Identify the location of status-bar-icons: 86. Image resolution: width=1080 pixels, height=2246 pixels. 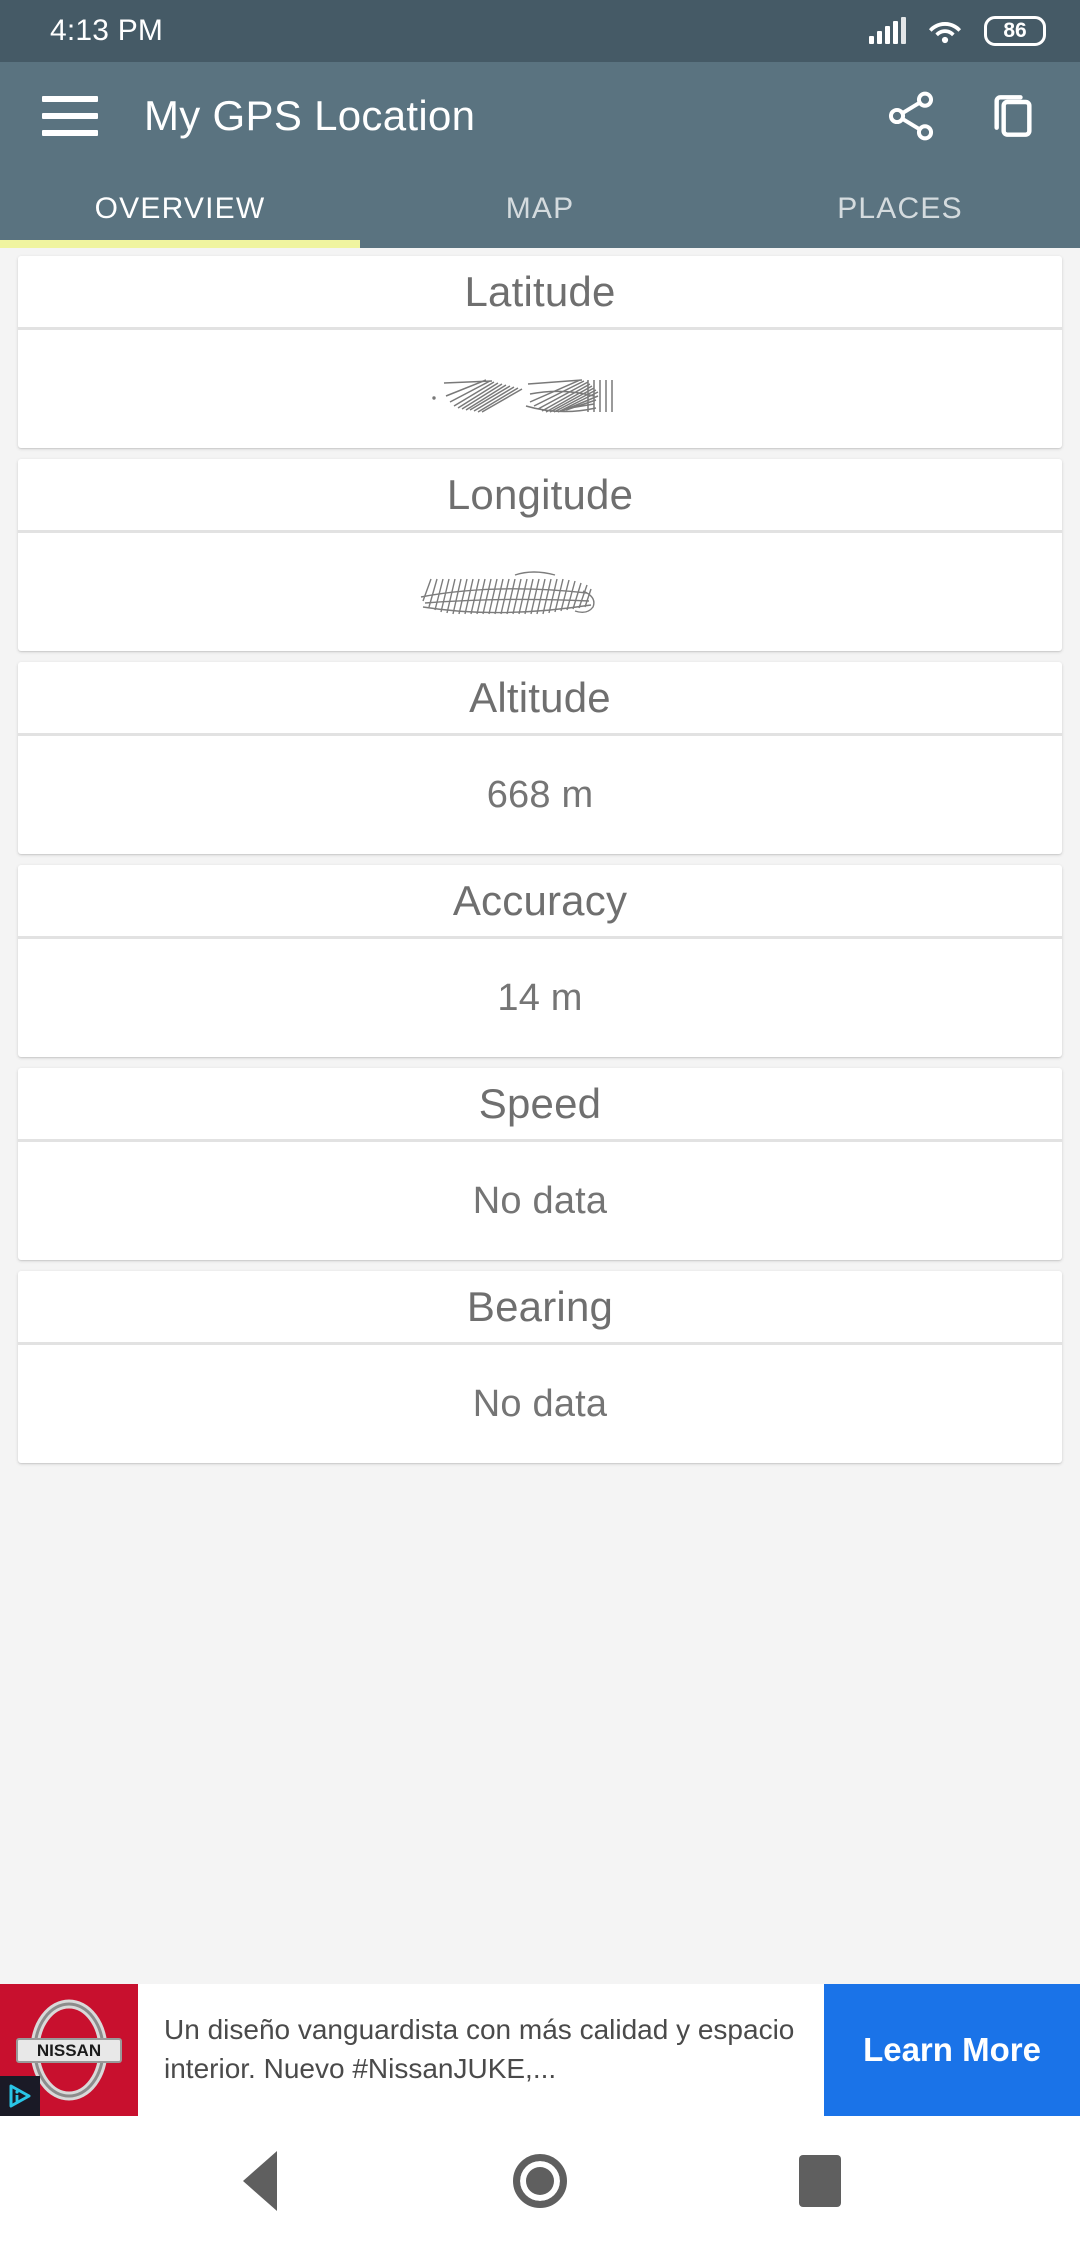
(957, 31).